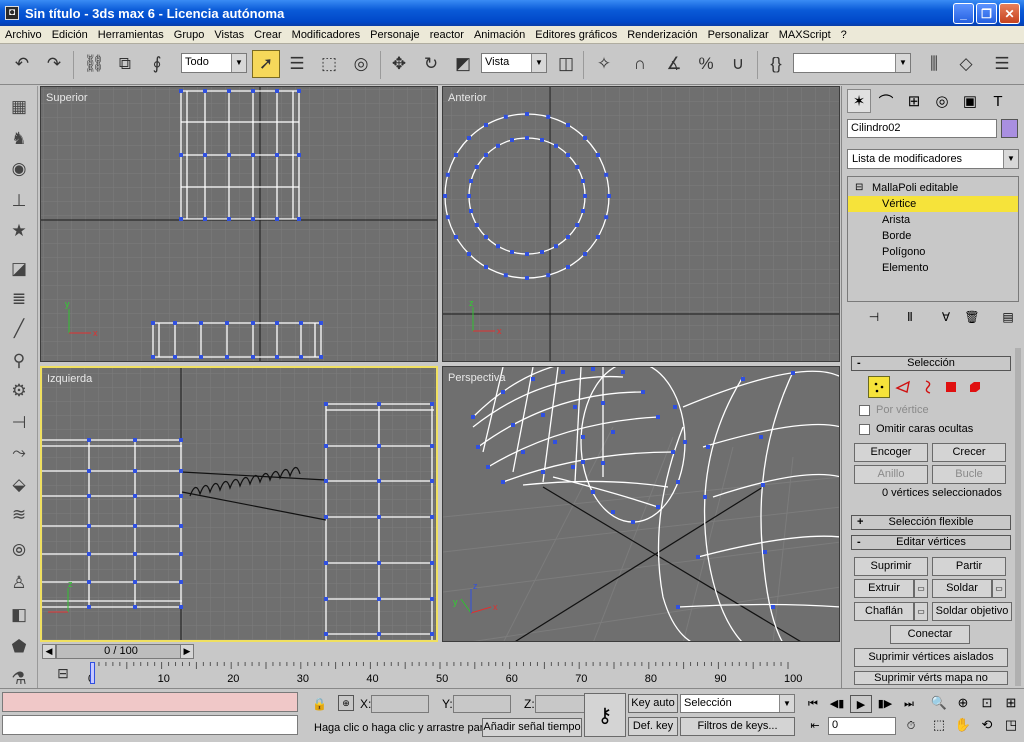 Image resolution: width=1024 pixels, height=742 pixels. Describe the element at coordinates (1009, 128) in the screenshot. I see `object-color-swatch` at that location.